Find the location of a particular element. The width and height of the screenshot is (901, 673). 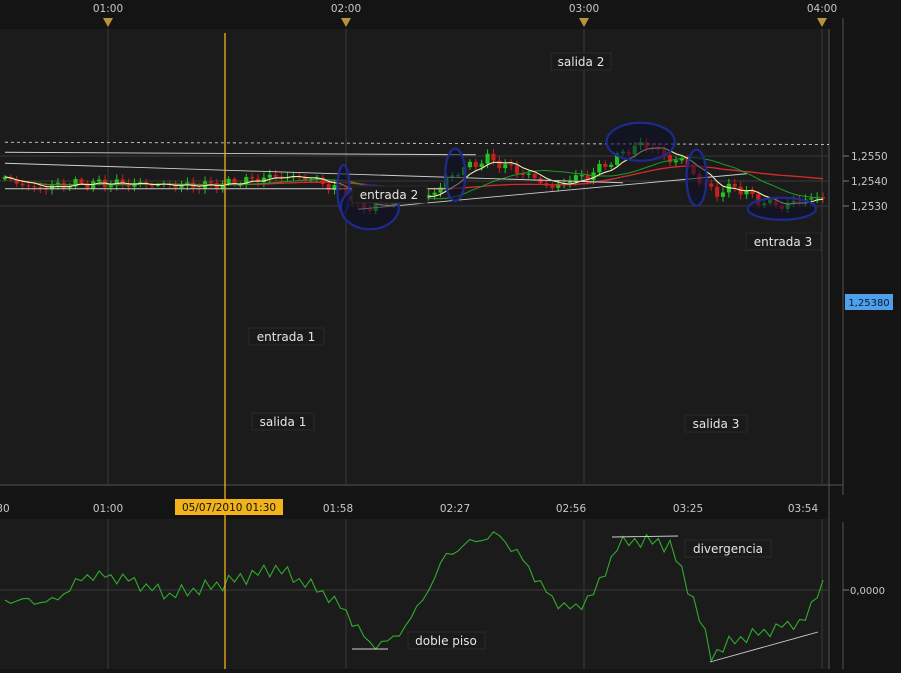

bottom-tick-label: 03:54 is located at coordinates (803, 509).